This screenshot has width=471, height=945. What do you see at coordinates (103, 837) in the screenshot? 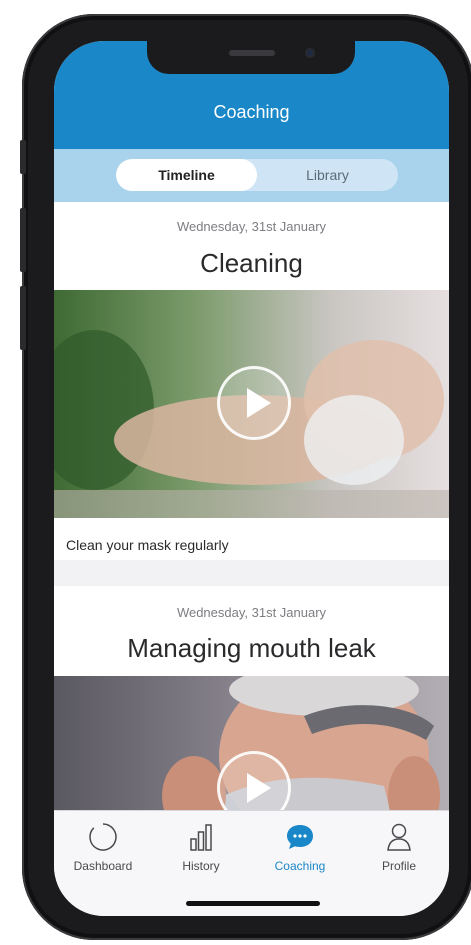
I see `dashboard-ring-icon` at bounding box center [103, 837].